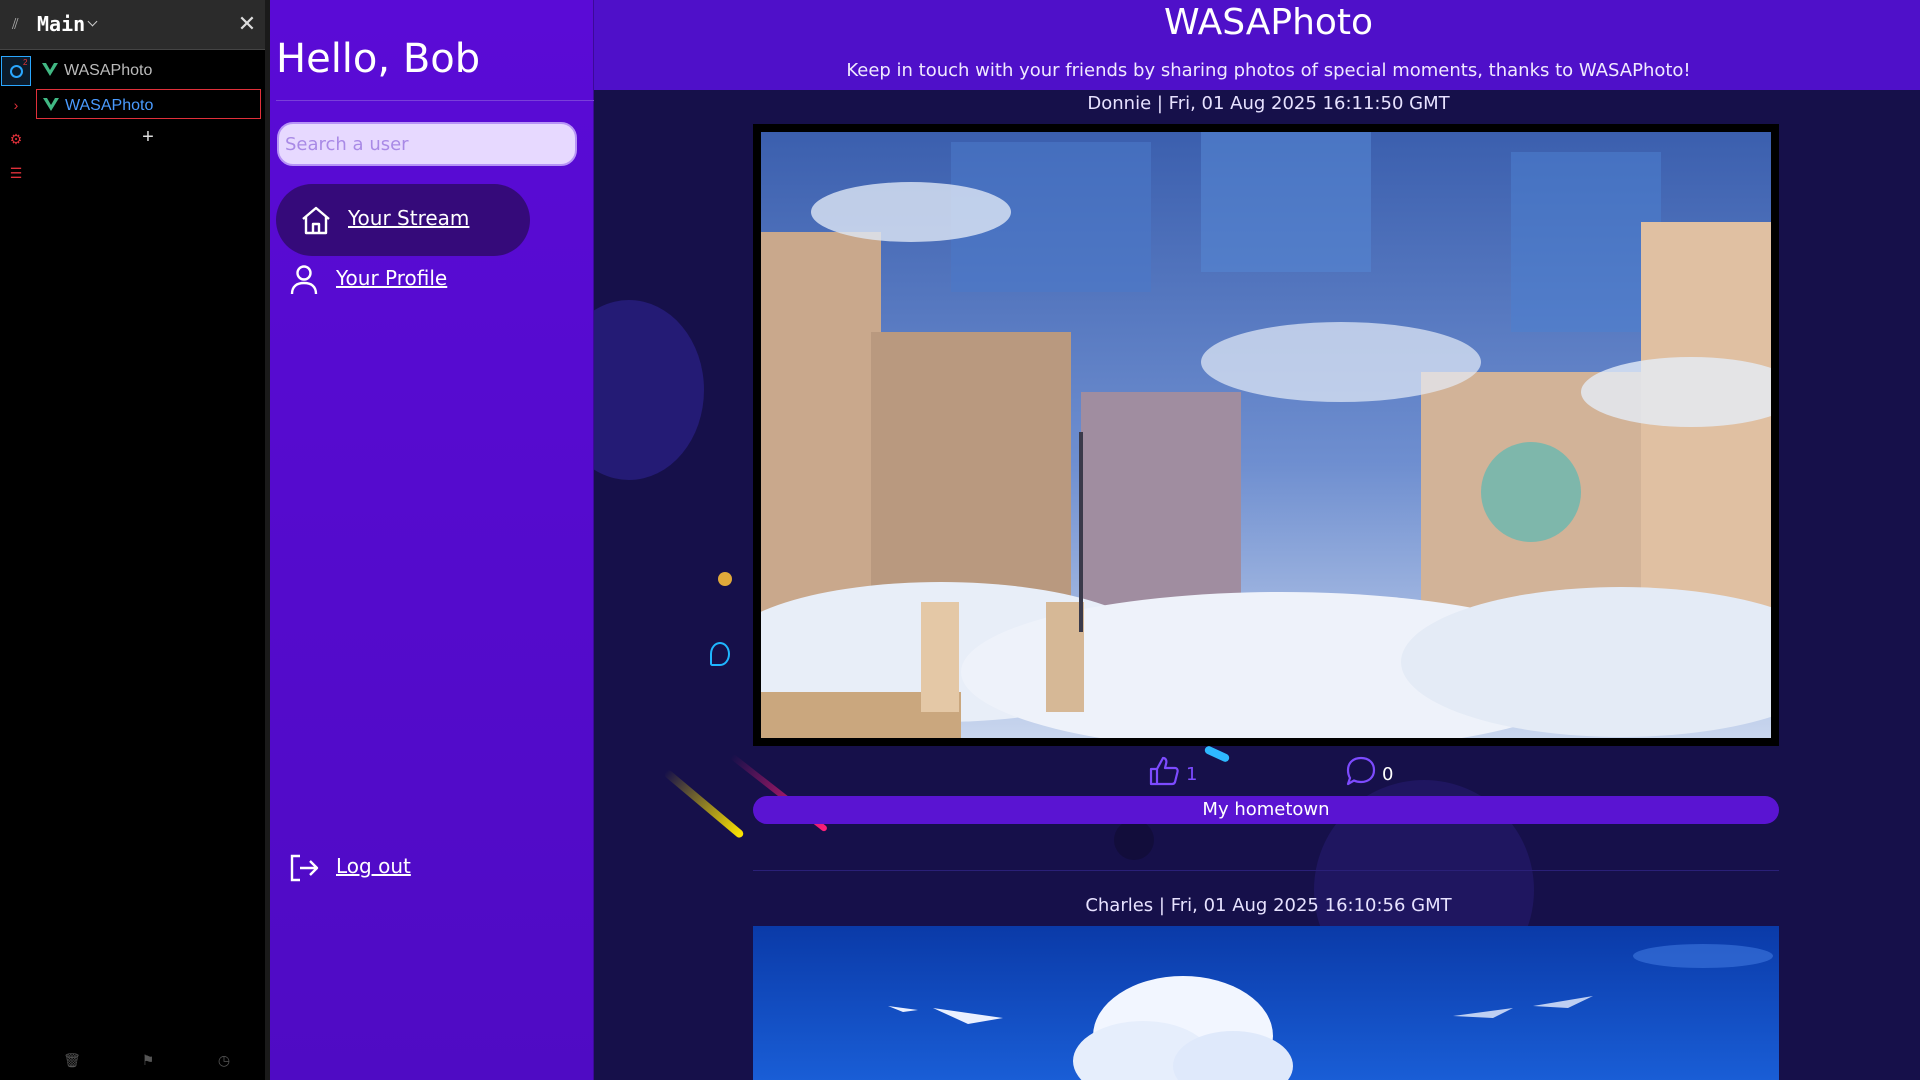 The image size is (1920, 1080). What do you see at coordinates (16, 105) in the screenshot?
I see `chevron-right-icon: ›` at bounding box center [16, 105].